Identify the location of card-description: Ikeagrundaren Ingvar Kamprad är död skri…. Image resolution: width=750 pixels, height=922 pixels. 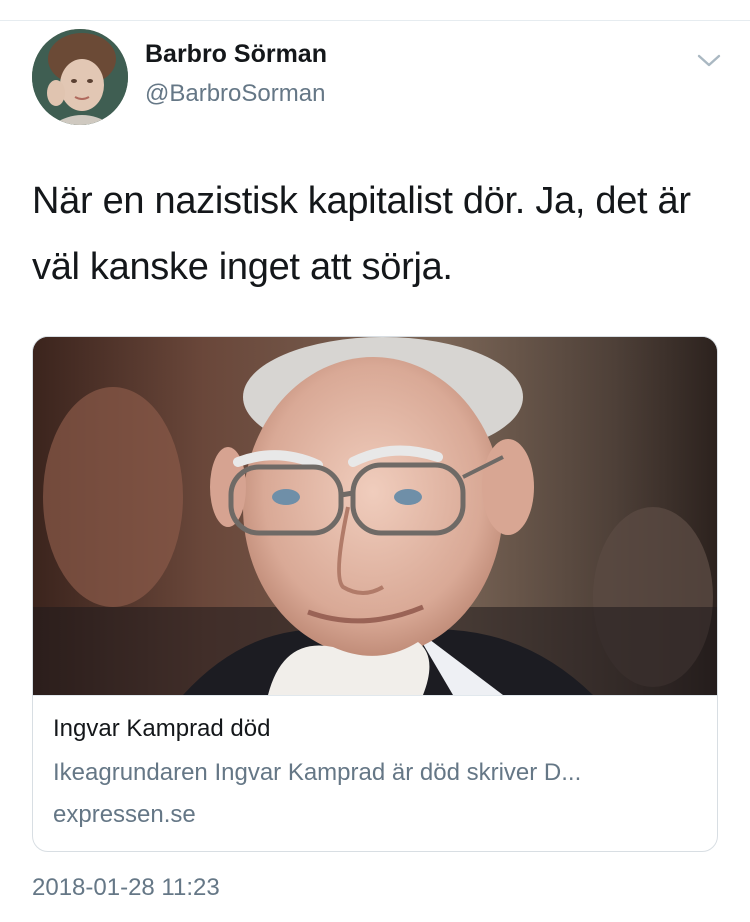
(317, 772).